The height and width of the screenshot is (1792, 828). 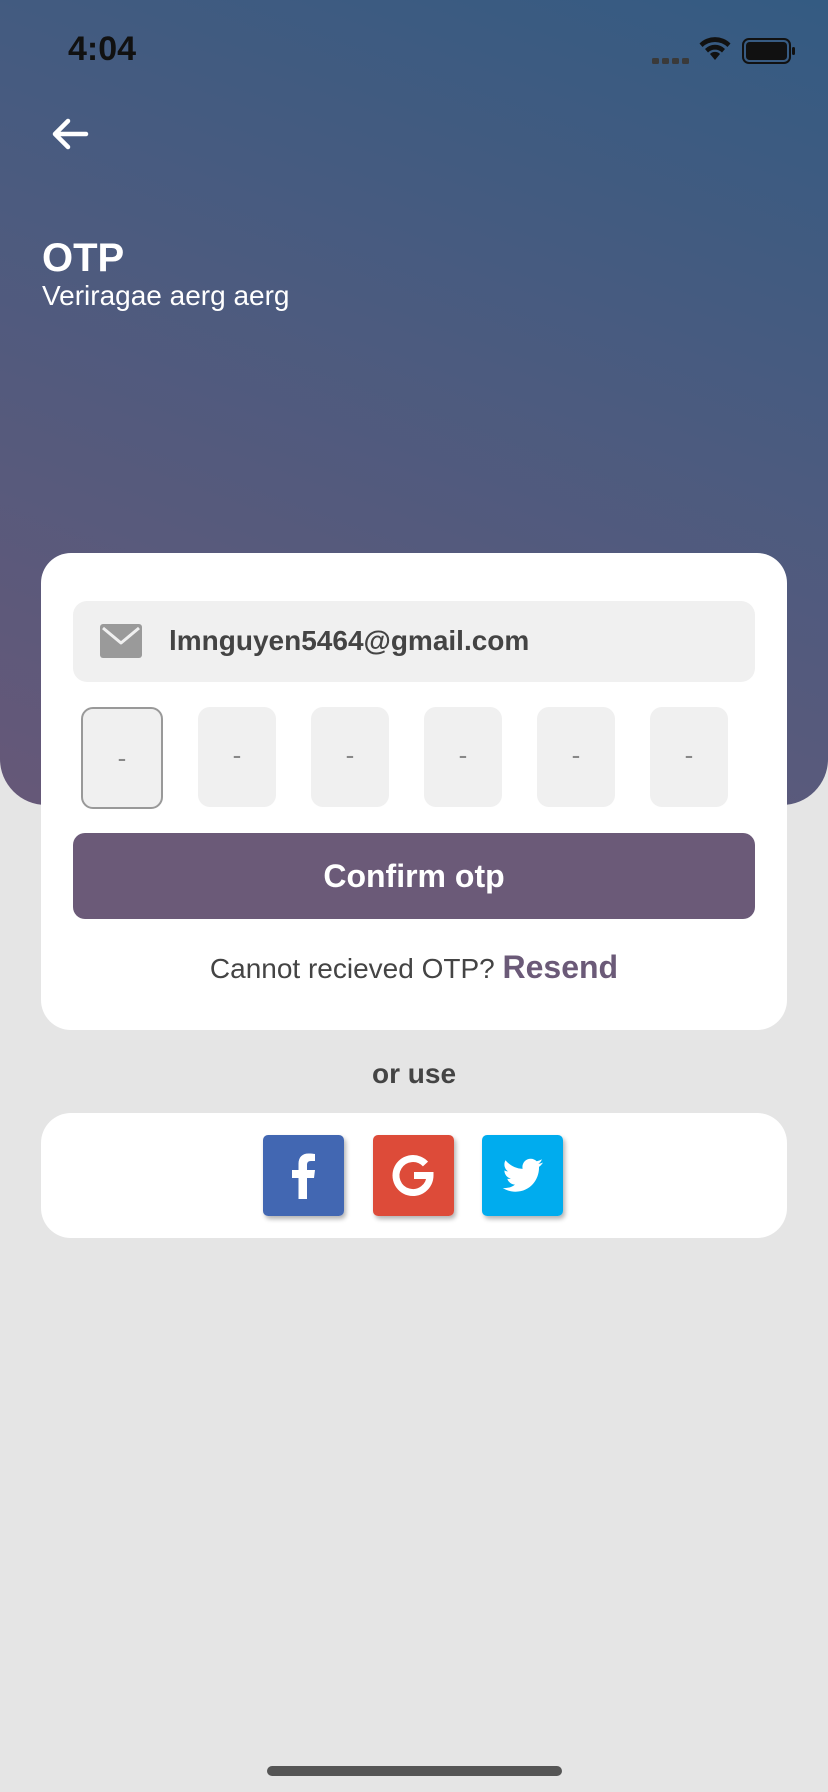 What do you see at coordinates (121, 643) in the screenshot?
I see `mail-icon` at bounding box center [121, 643].